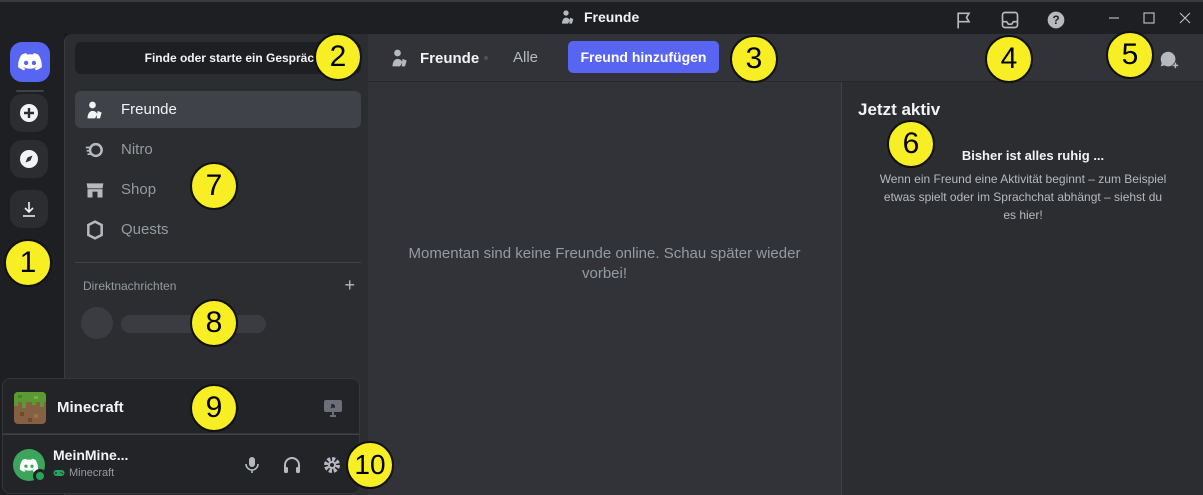 The height and width of the screenshot is (495, 1203). What do you see at coordinates (30, 91) in the screenshot?
I see `rail-separator` at bounding box center [30, 91].